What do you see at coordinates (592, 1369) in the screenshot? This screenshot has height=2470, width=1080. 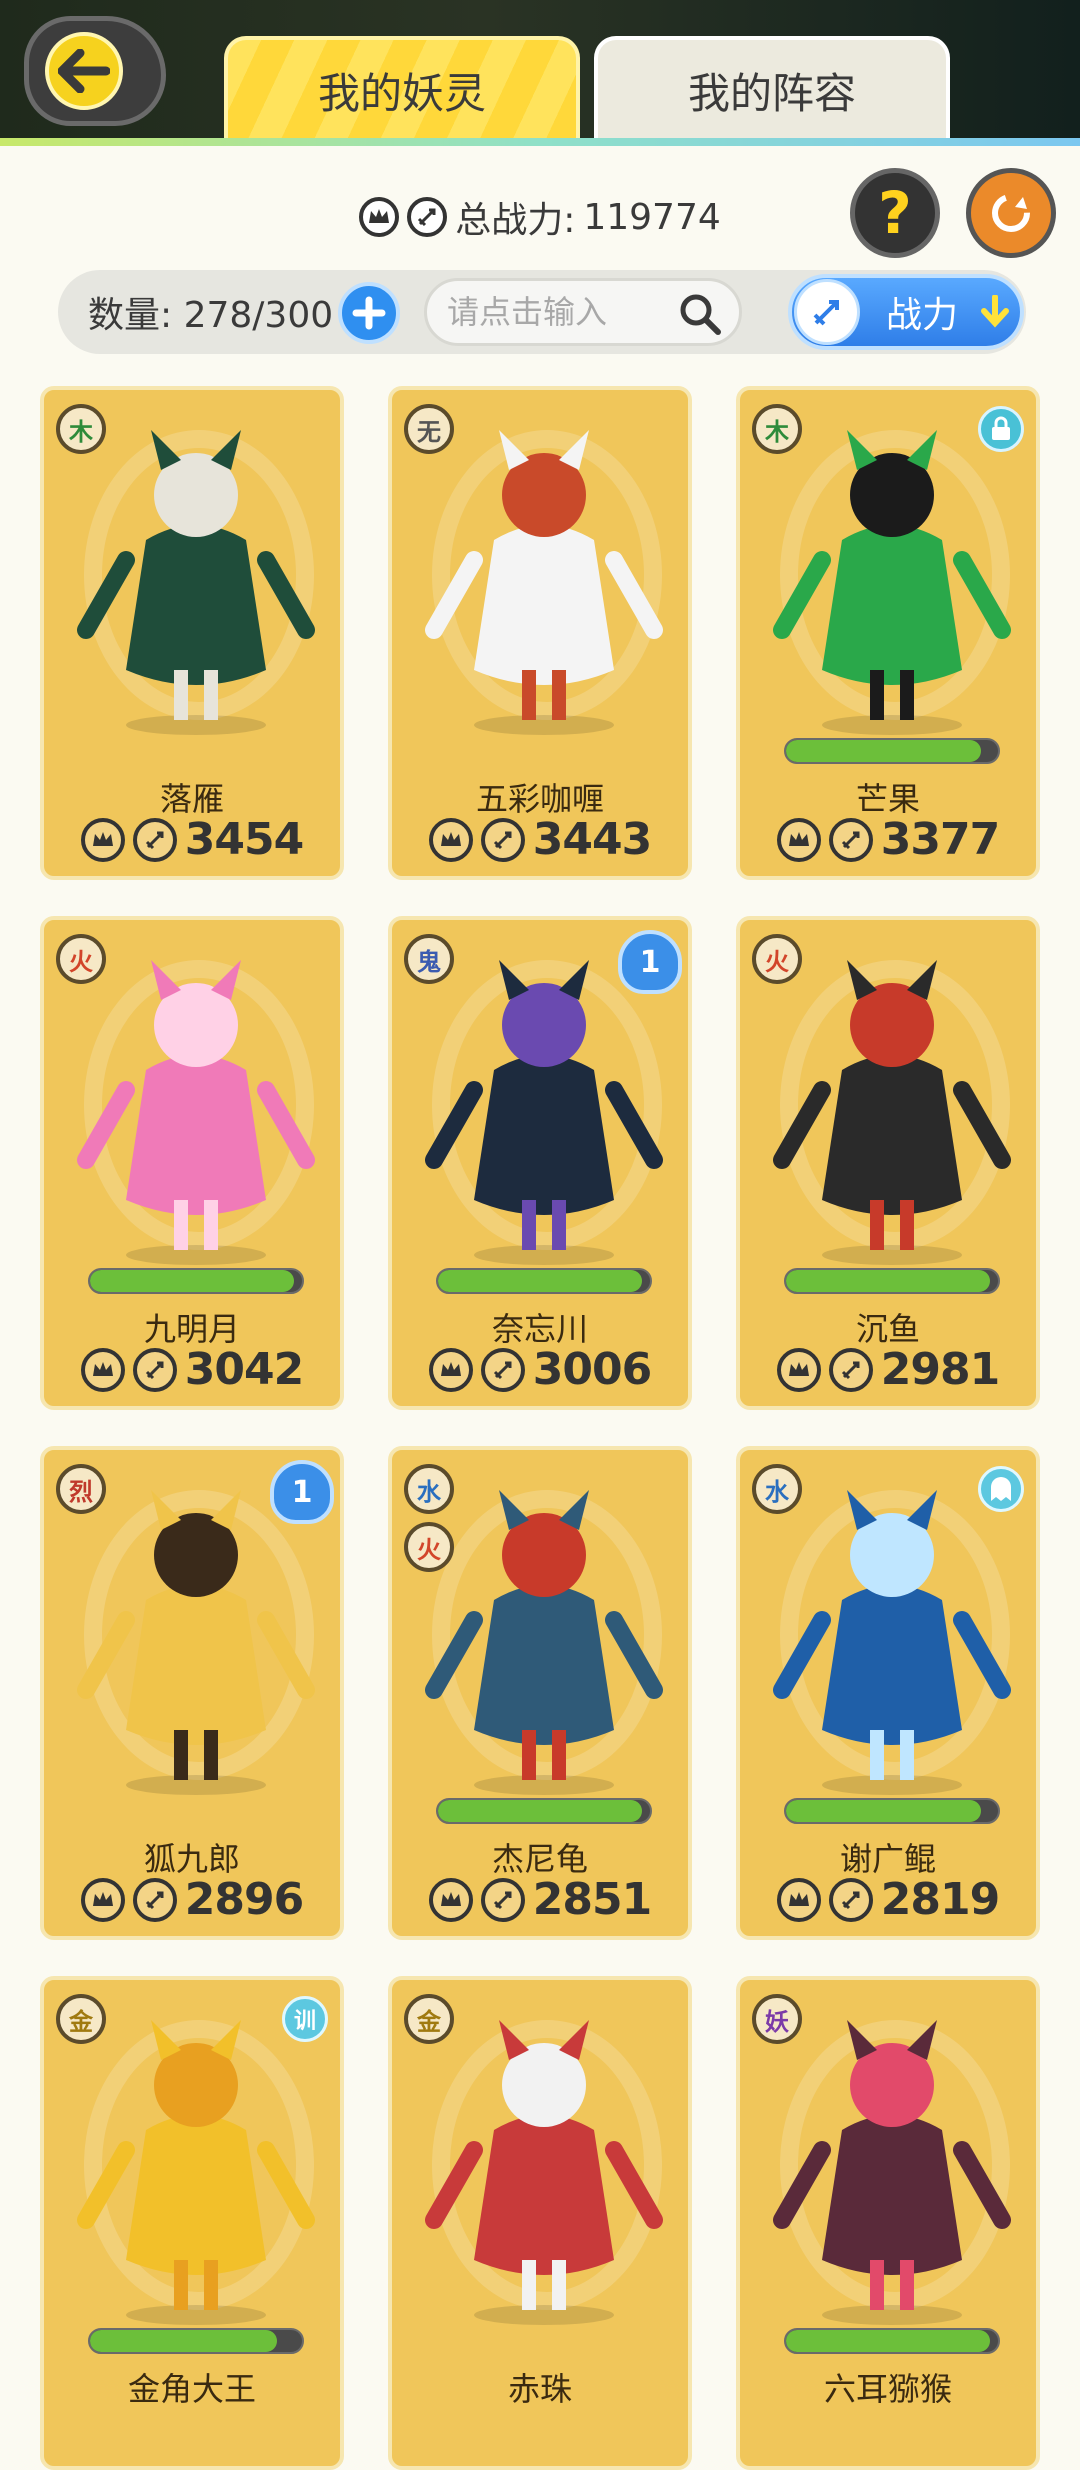 I see `power-value: 3006` at bounding box center [592, 1369].